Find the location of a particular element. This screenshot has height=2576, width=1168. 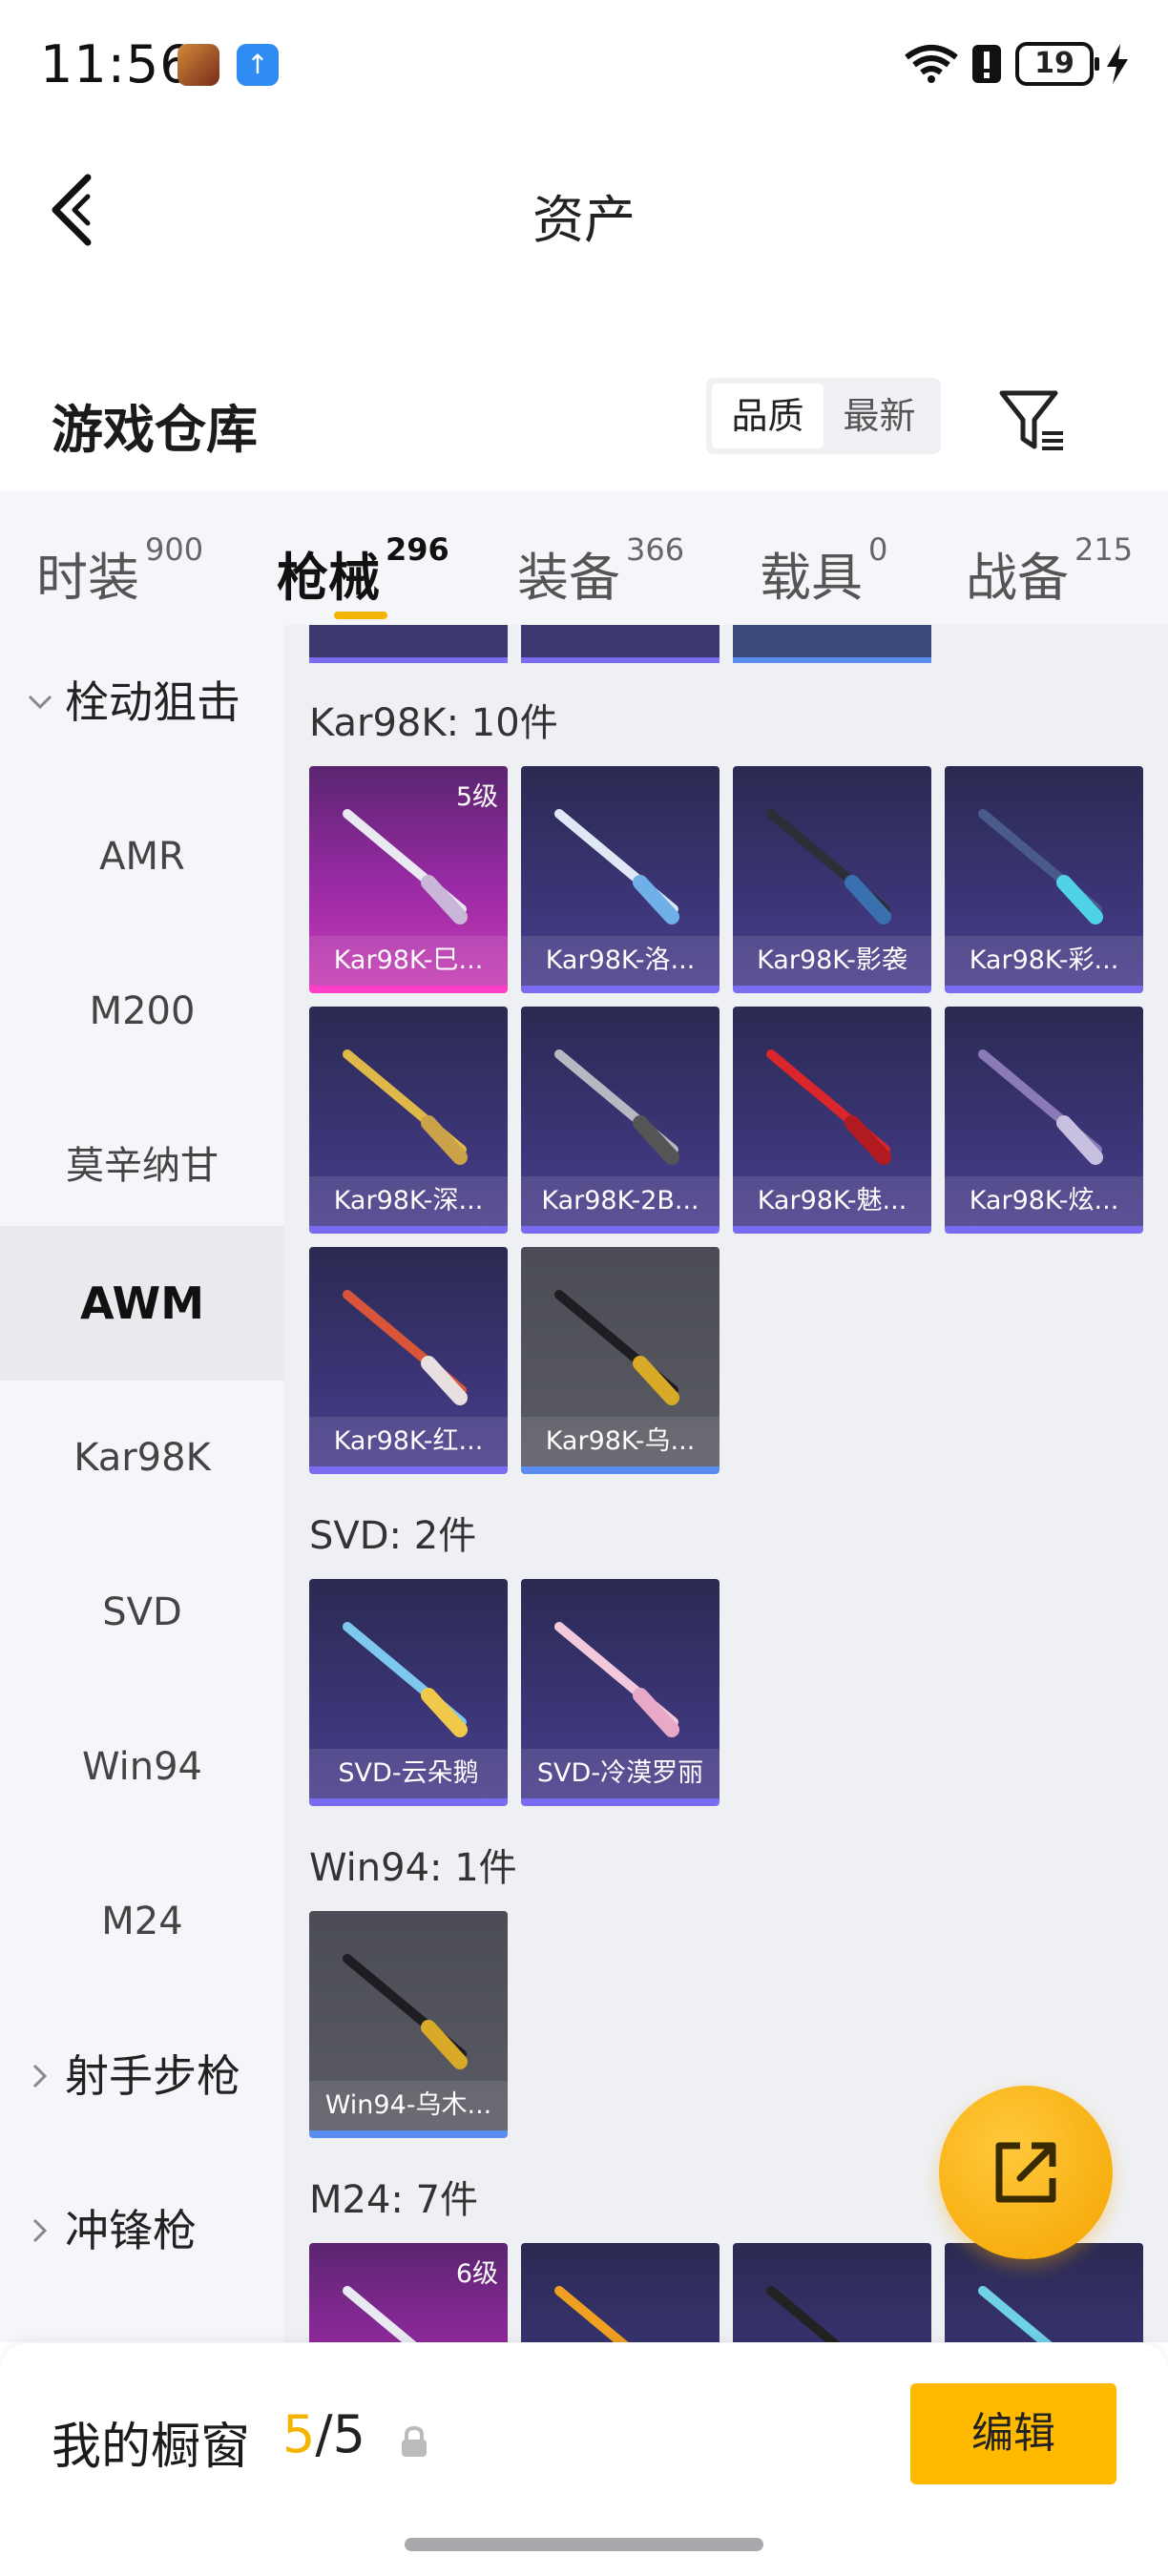

battery-indicator: 19 is located at coordinates (1057, 64).